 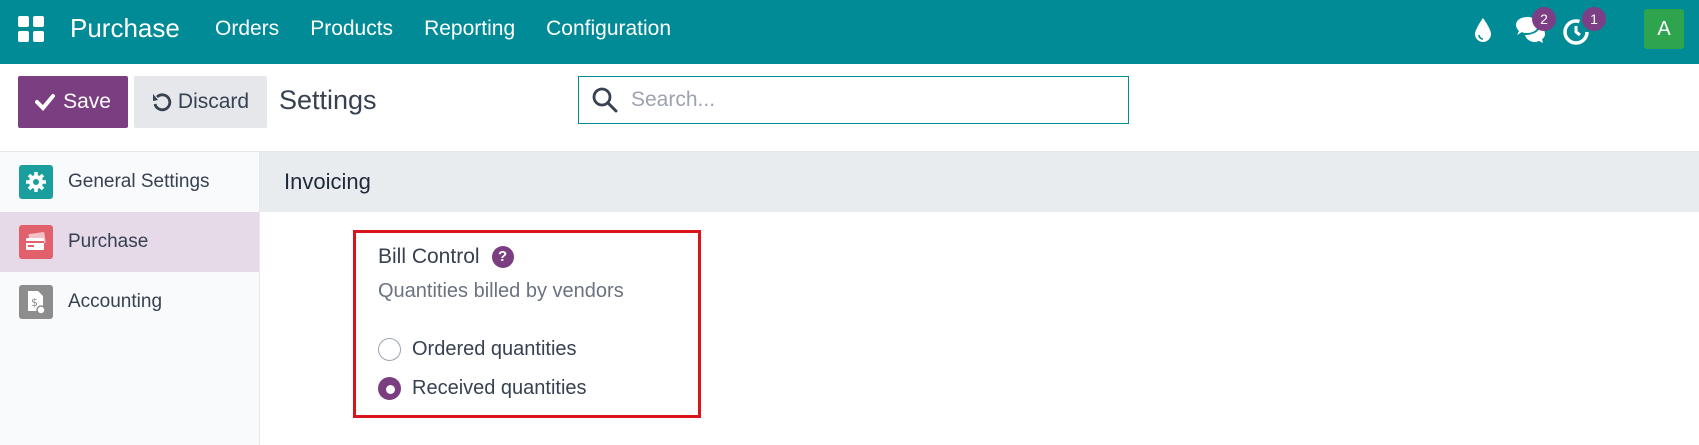 What do you see at coordinates (108, 241) in the screenshot?
I see `sidebar-item-label: Purchase` at bounding box center [108, 241].